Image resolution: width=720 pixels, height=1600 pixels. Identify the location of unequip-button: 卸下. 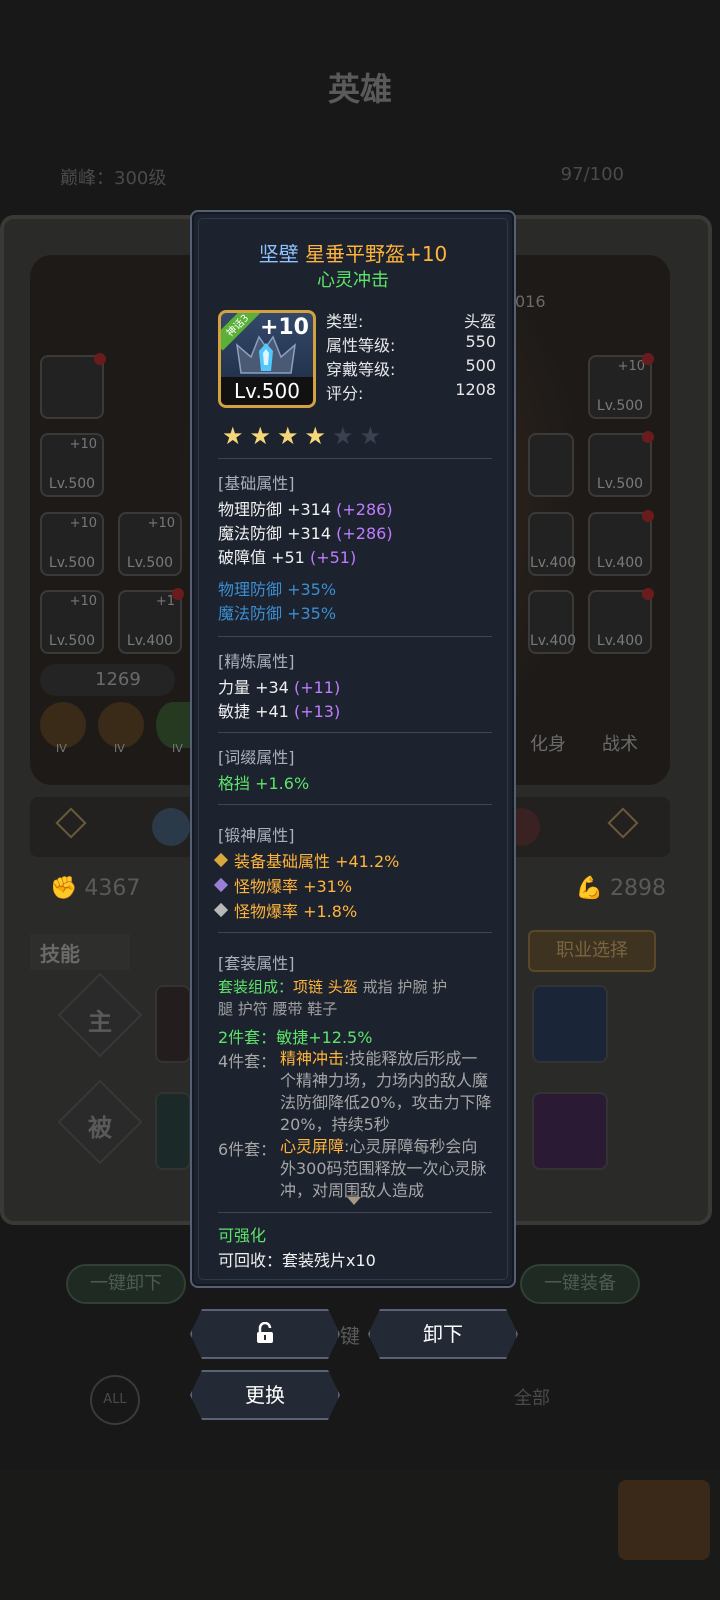
(443, 1334).